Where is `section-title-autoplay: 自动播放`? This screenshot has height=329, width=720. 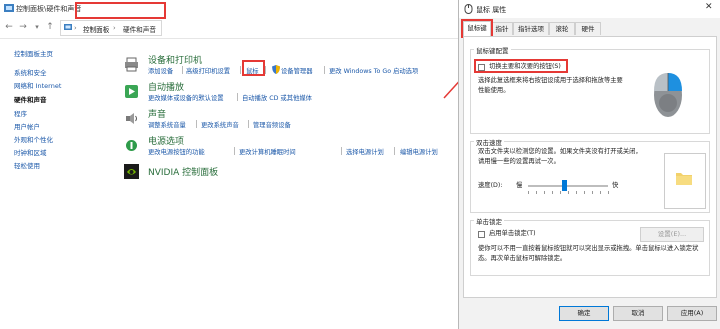
section-title-autoplay: 自动播放 is located at coordinates (166, 86).